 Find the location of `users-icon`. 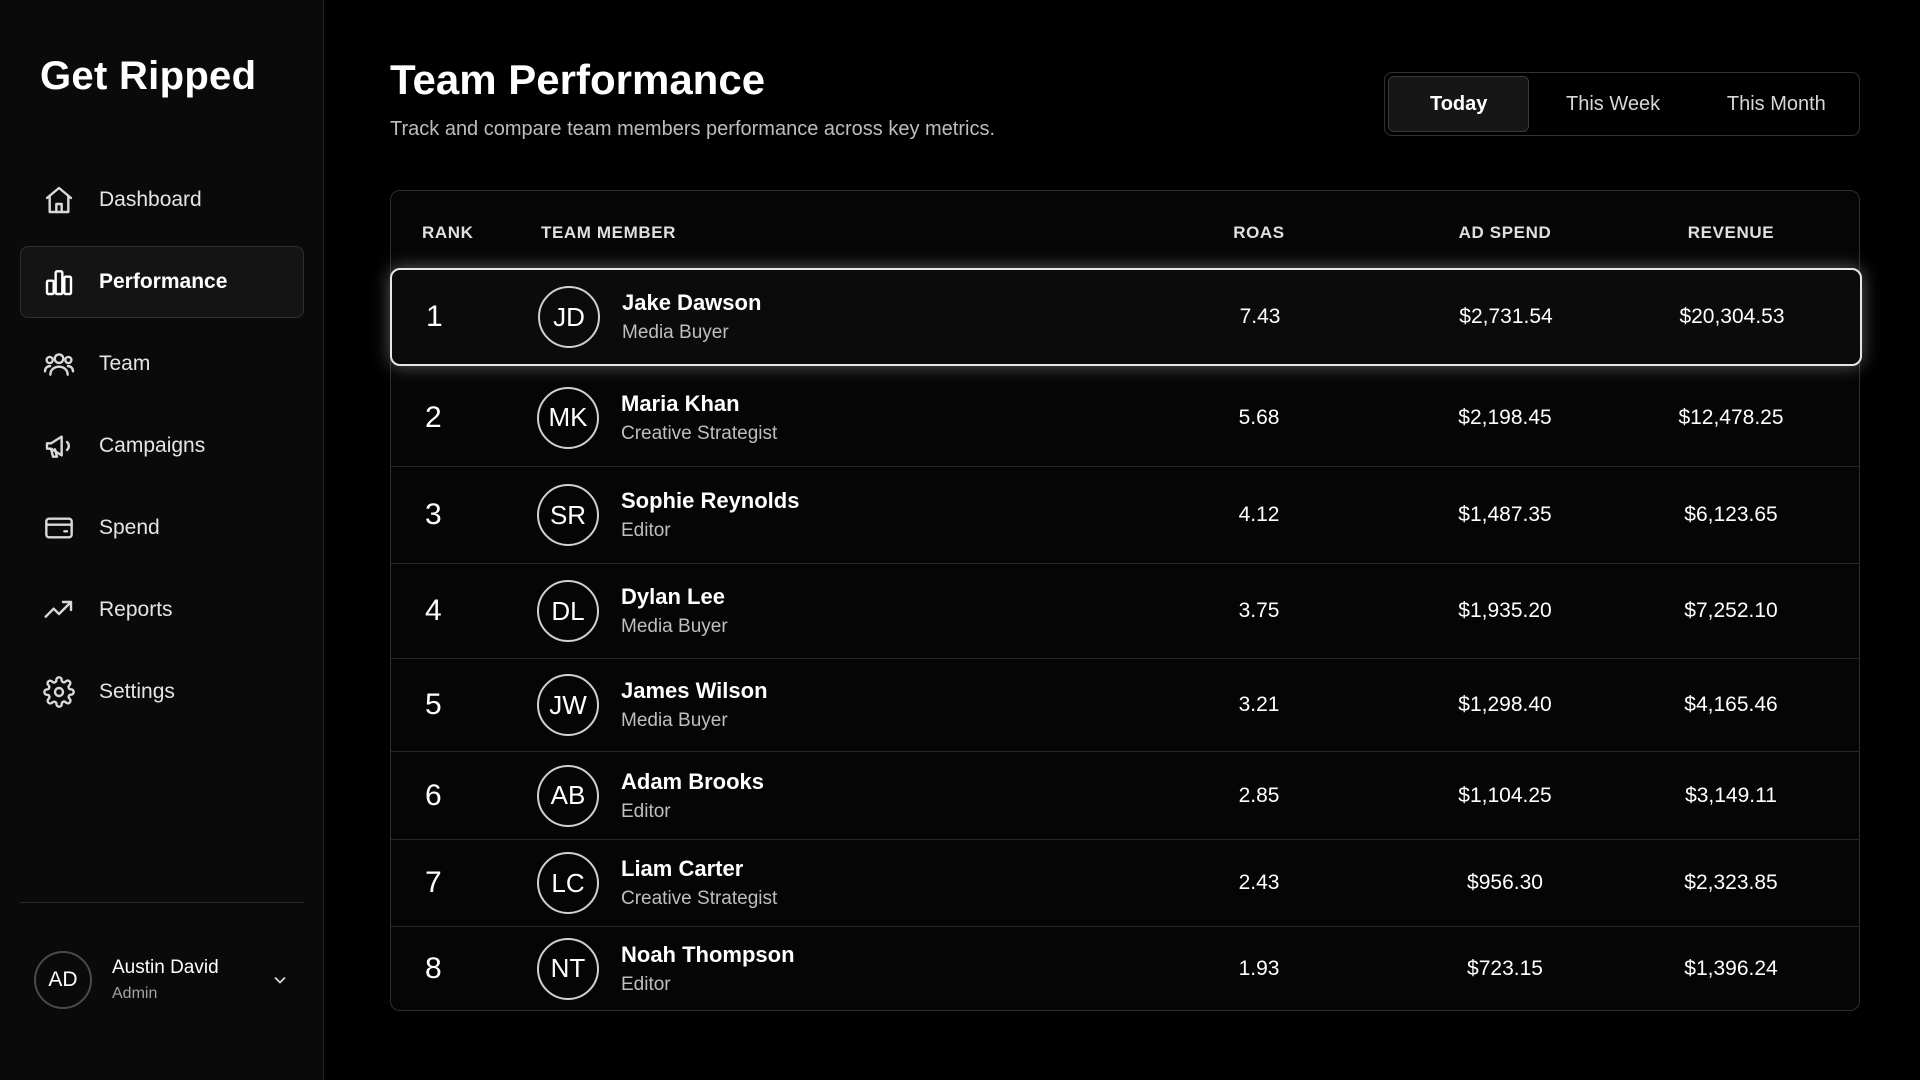

users-icon is located at coordinates (59, 364).